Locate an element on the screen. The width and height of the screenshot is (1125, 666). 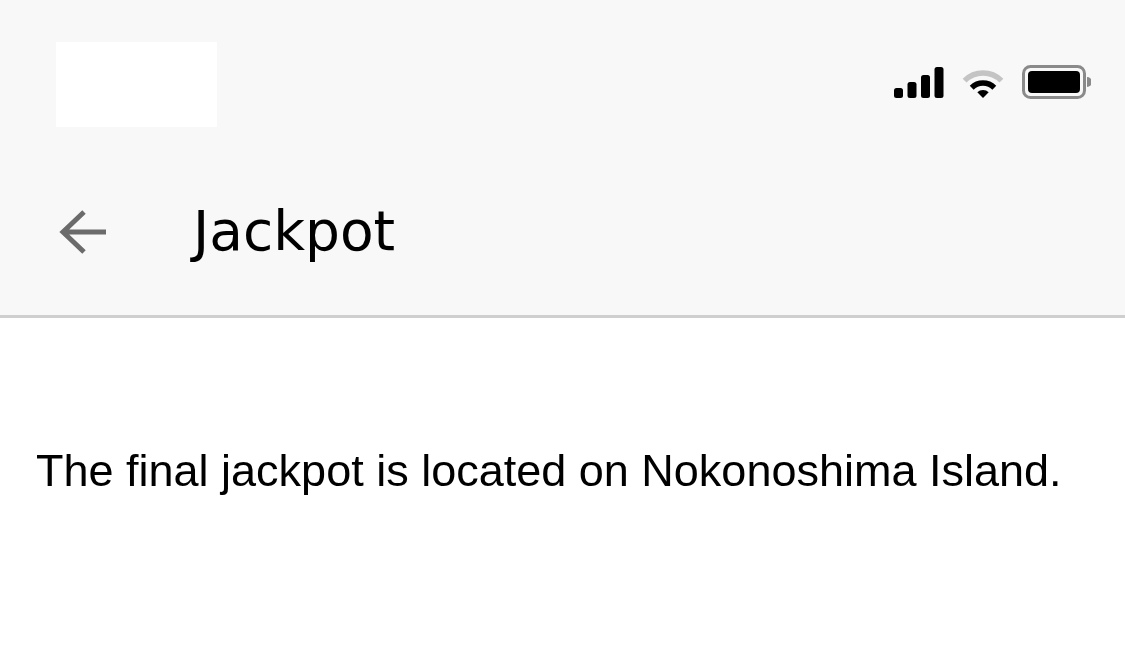
message-text: The final jackpot is located on Nokonoshima Island. is located at coordinates (549, 471).